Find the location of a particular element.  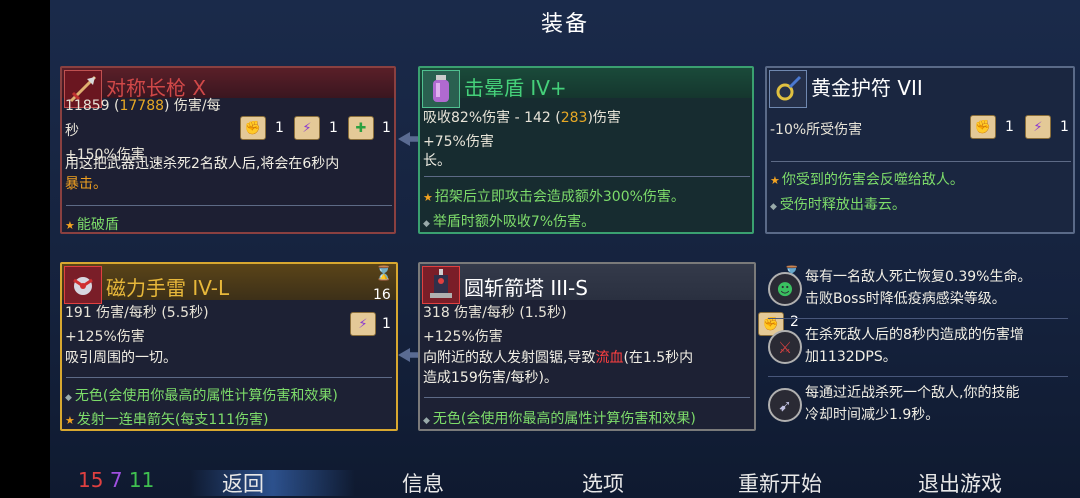

monster-mouth-icon: ☻ is located at coordinates (785, 289).